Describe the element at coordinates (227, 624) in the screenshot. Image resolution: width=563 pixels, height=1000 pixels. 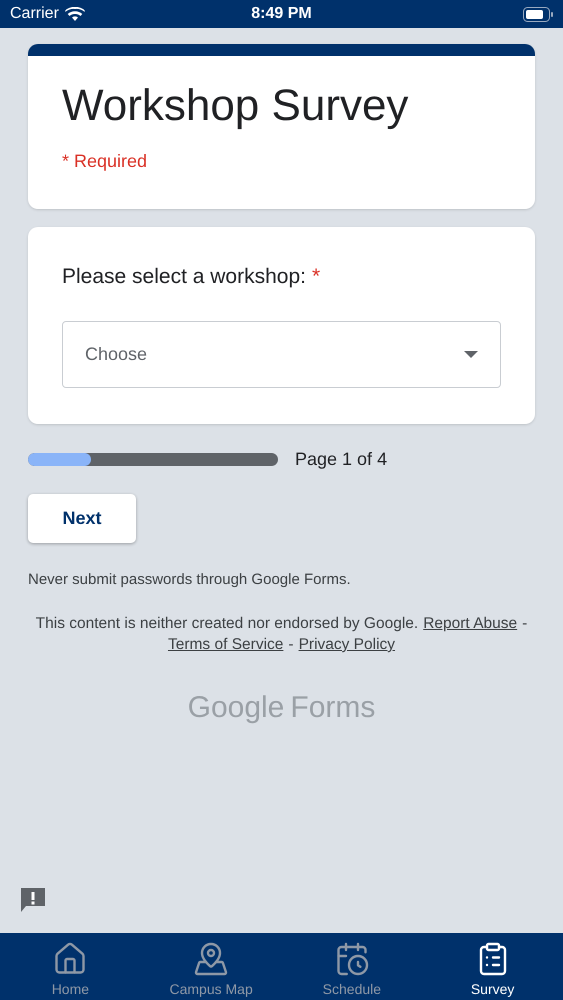
I see `disclaimer-text: This content is neither created nor endorsed by Google.` at that location.